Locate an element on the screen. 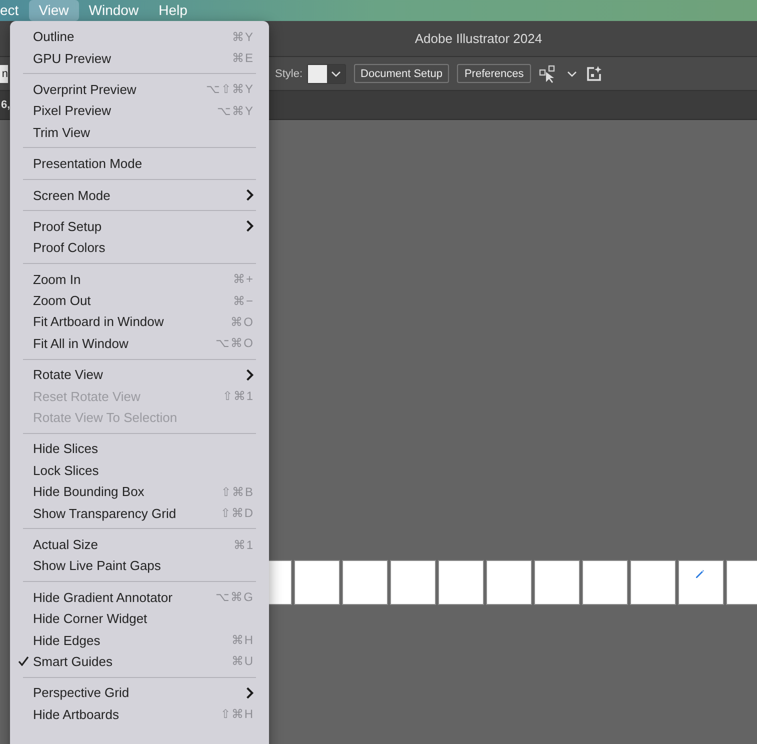  menu-item-label: Proof Setup is located at coordinates (68, 226).